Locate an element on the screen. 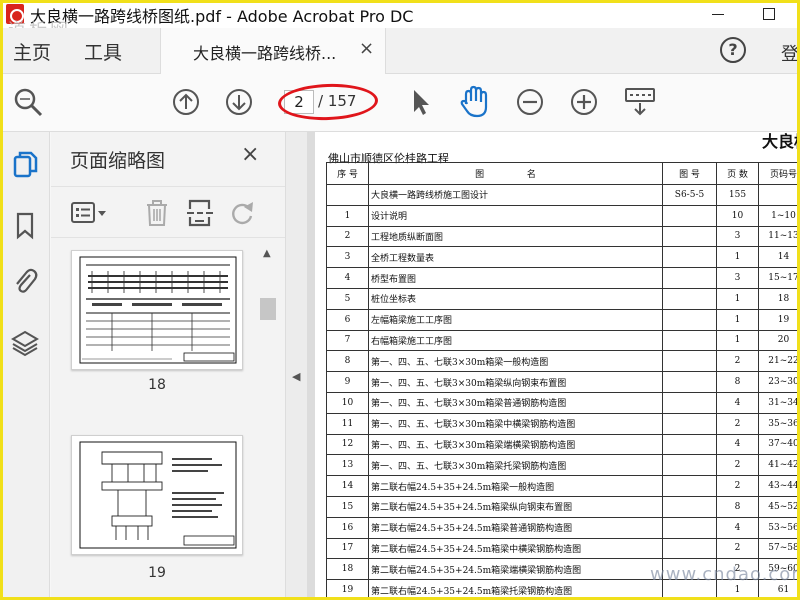  table-row: 1 设计说明 10 1~10 is located at coordinates (563, 215).